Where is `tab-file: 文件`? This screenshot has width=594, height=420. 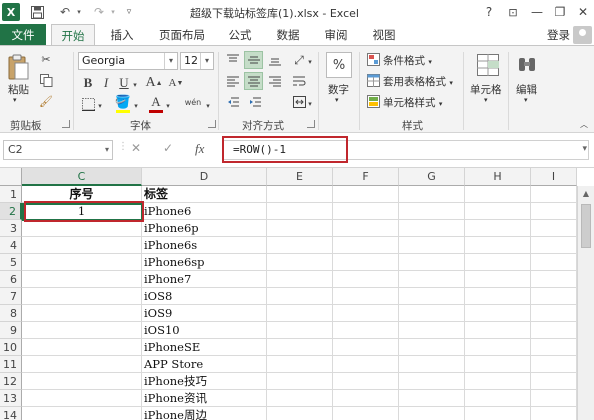
tab-file: 文件 is located at coordinates (23, 35).